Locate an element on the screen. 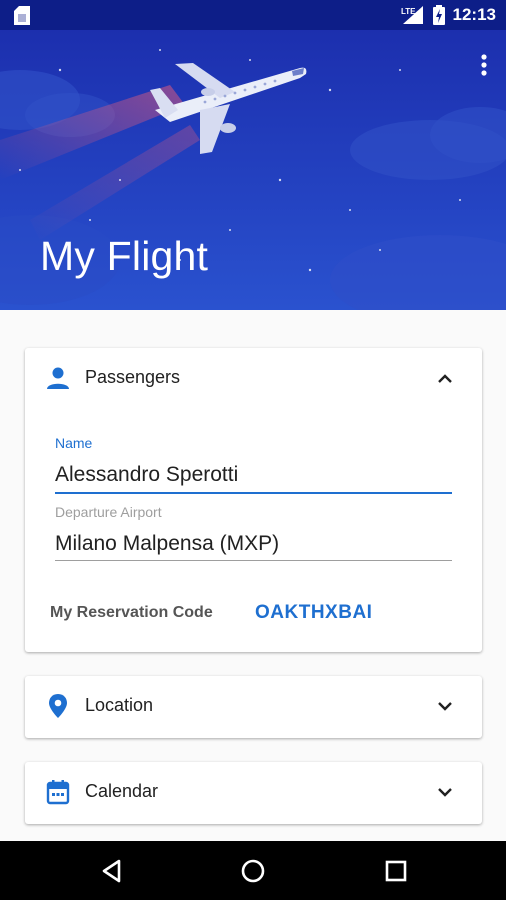 This screenshot has height=900, width=506. sim-card-icon is located at coordinates (22, 15).